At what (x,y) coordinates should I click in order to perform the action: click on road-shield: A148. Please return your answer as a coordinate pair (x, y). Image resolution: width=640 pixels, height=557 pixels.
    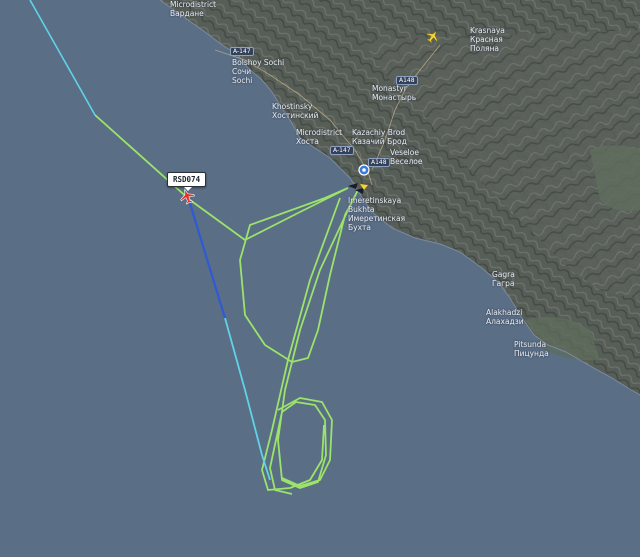
    Looking at the image, I should click on (379, 162).